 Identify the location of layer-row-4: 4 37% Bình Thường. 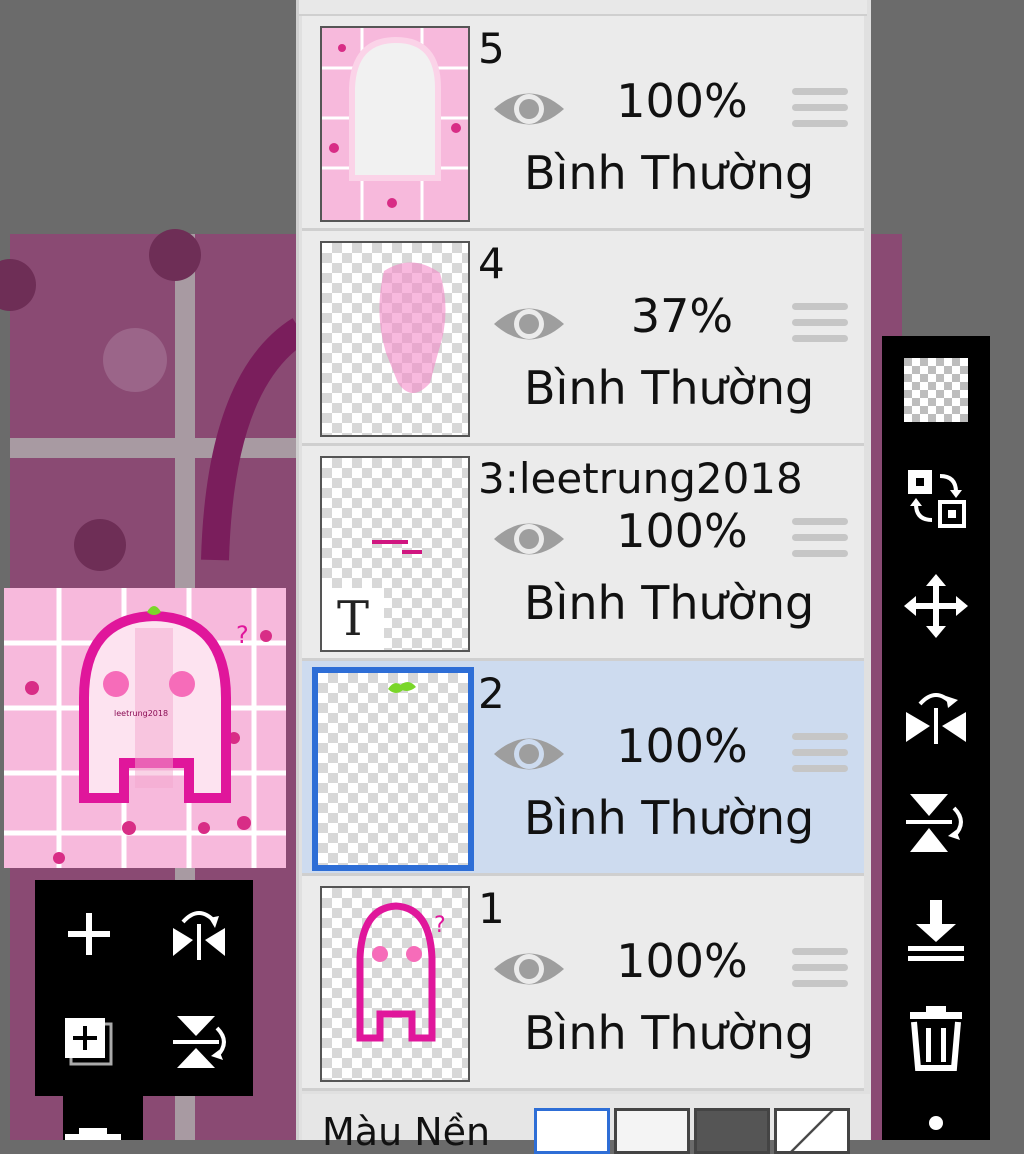
(583, 338).